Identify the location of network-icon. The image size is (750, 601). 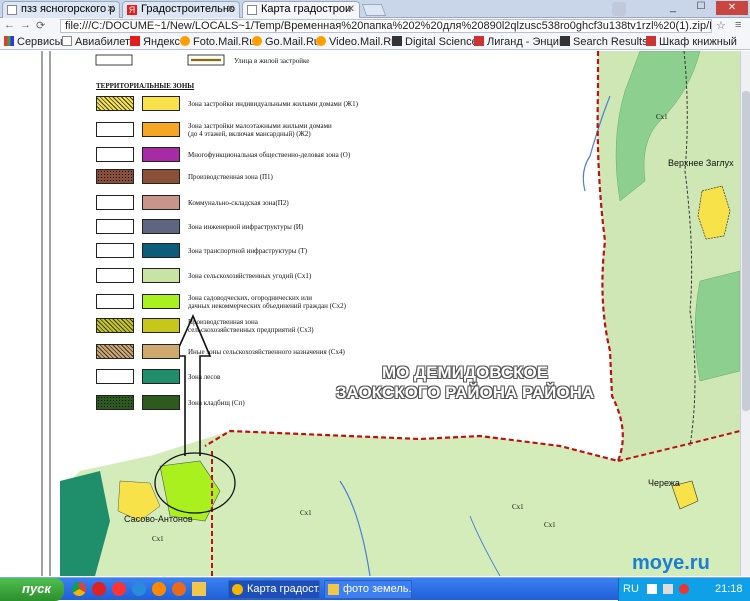
(652, 589).